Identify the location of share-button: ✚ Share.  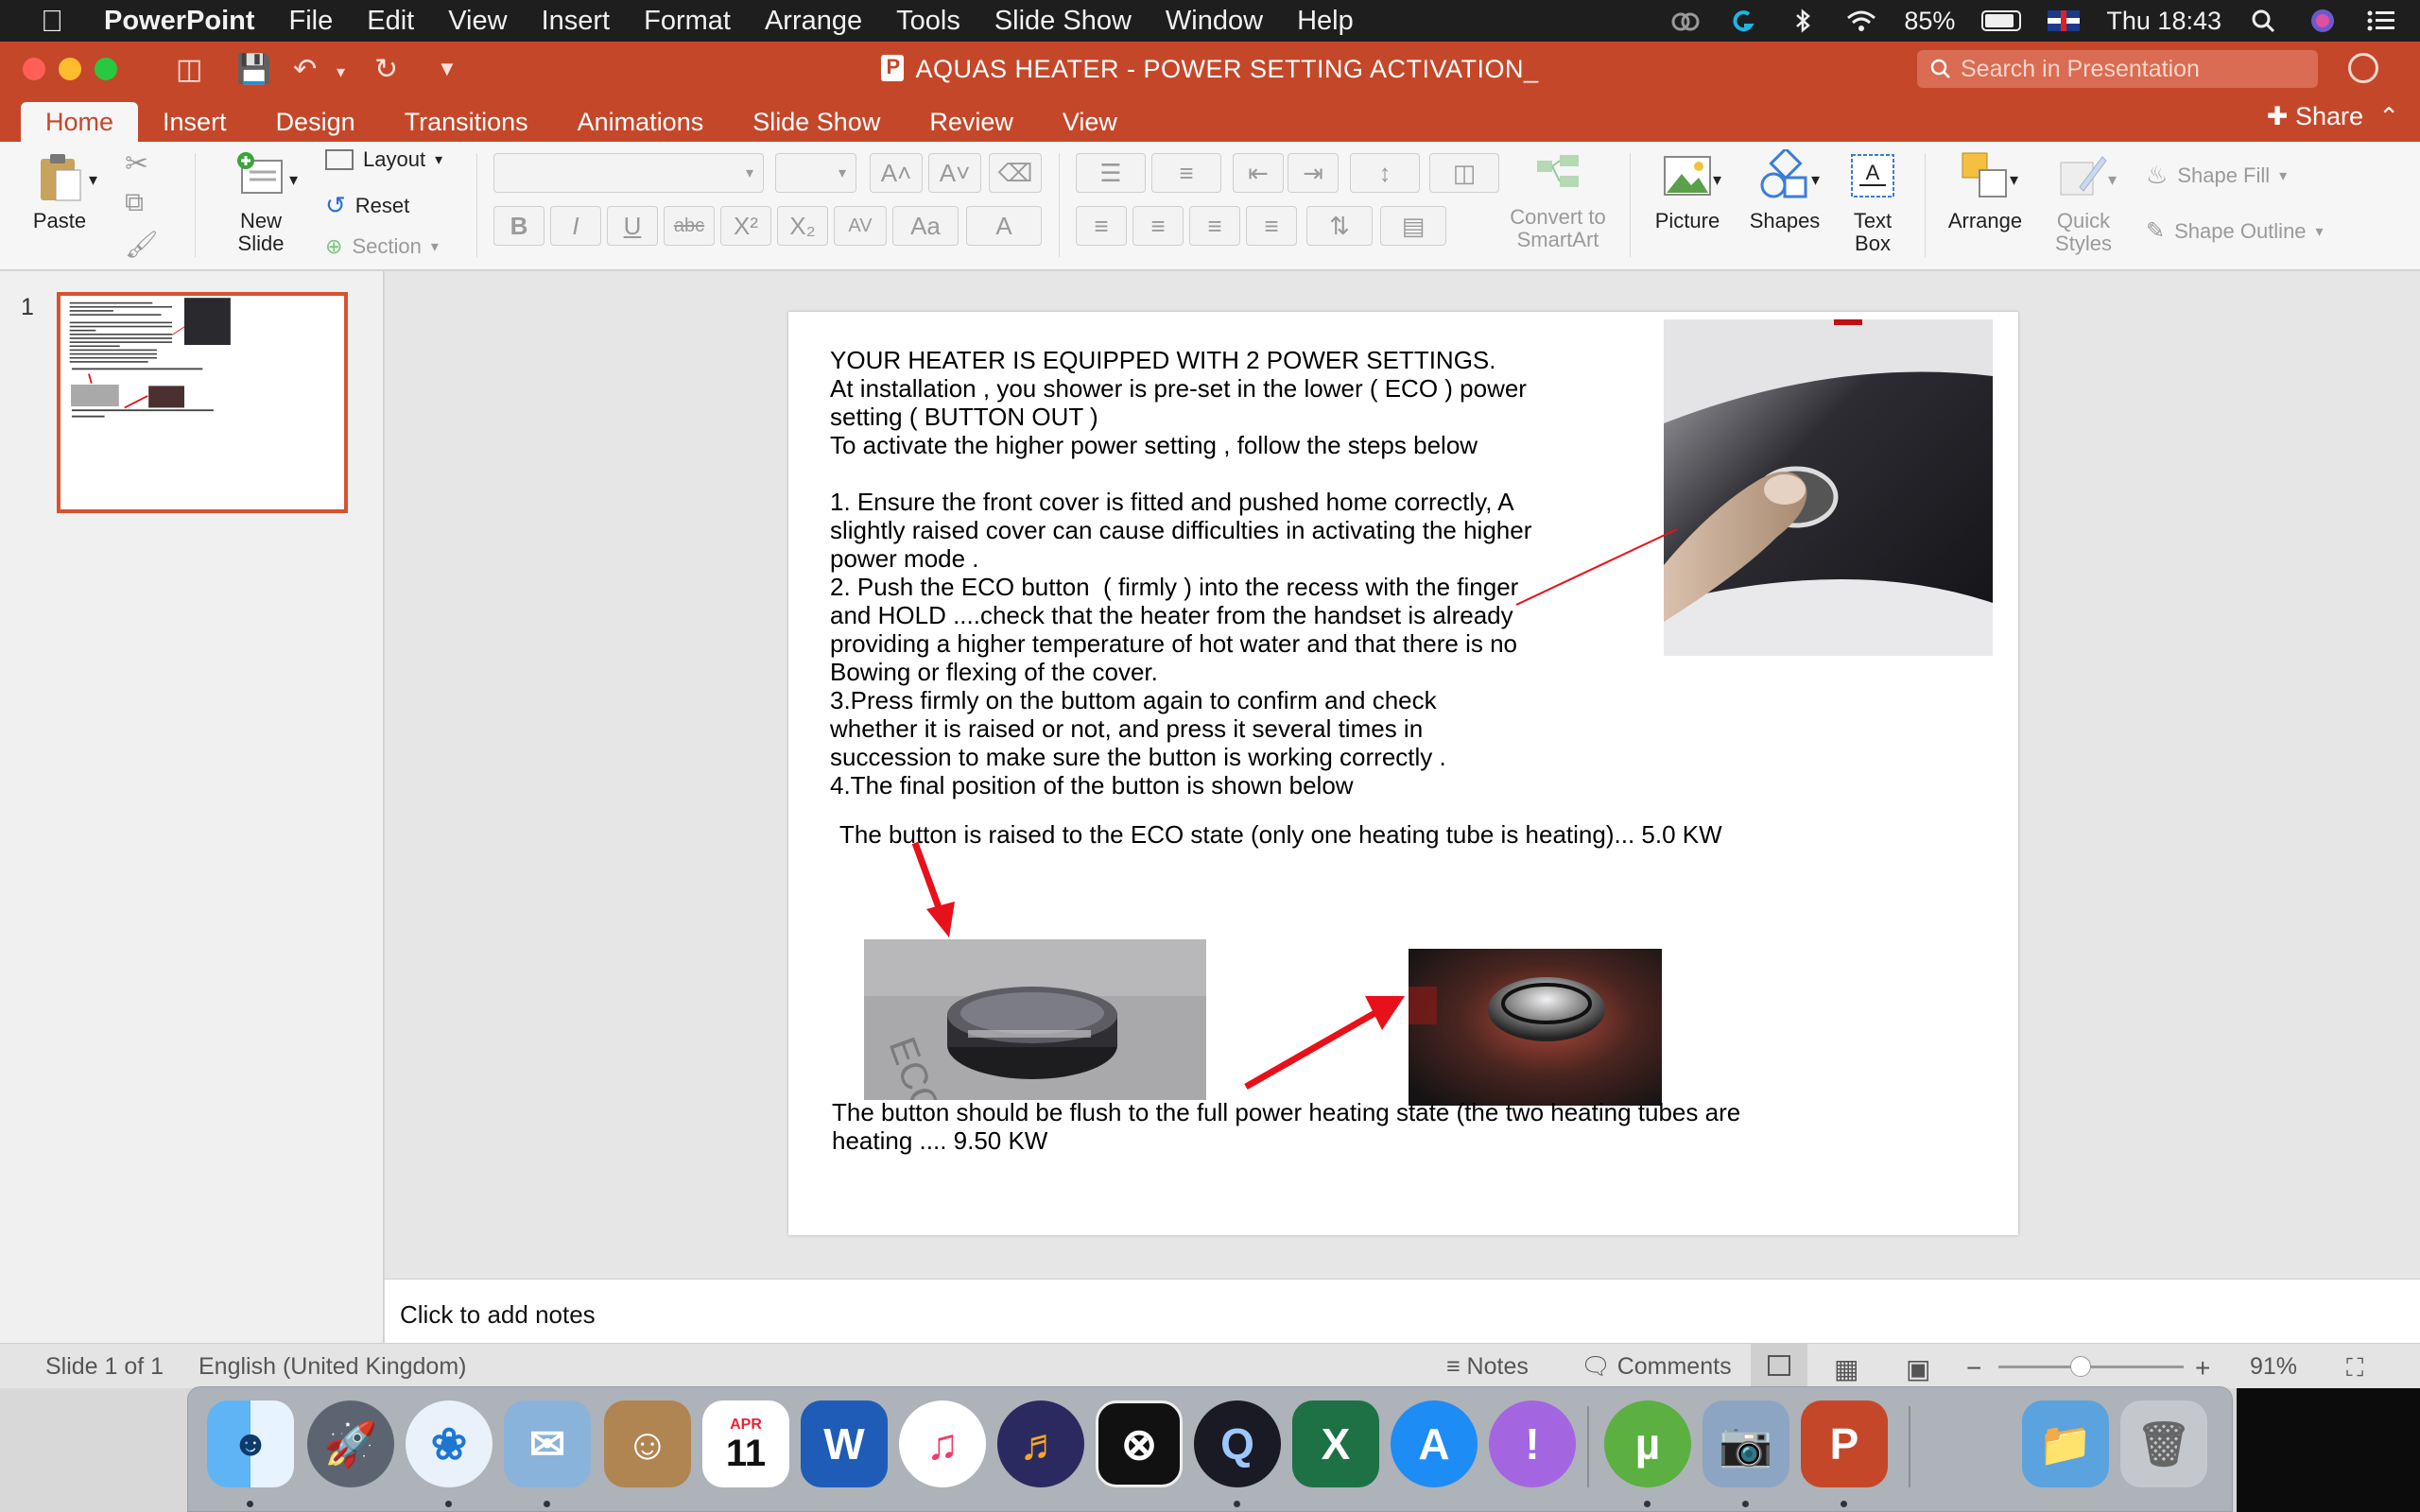
(2315, 116).